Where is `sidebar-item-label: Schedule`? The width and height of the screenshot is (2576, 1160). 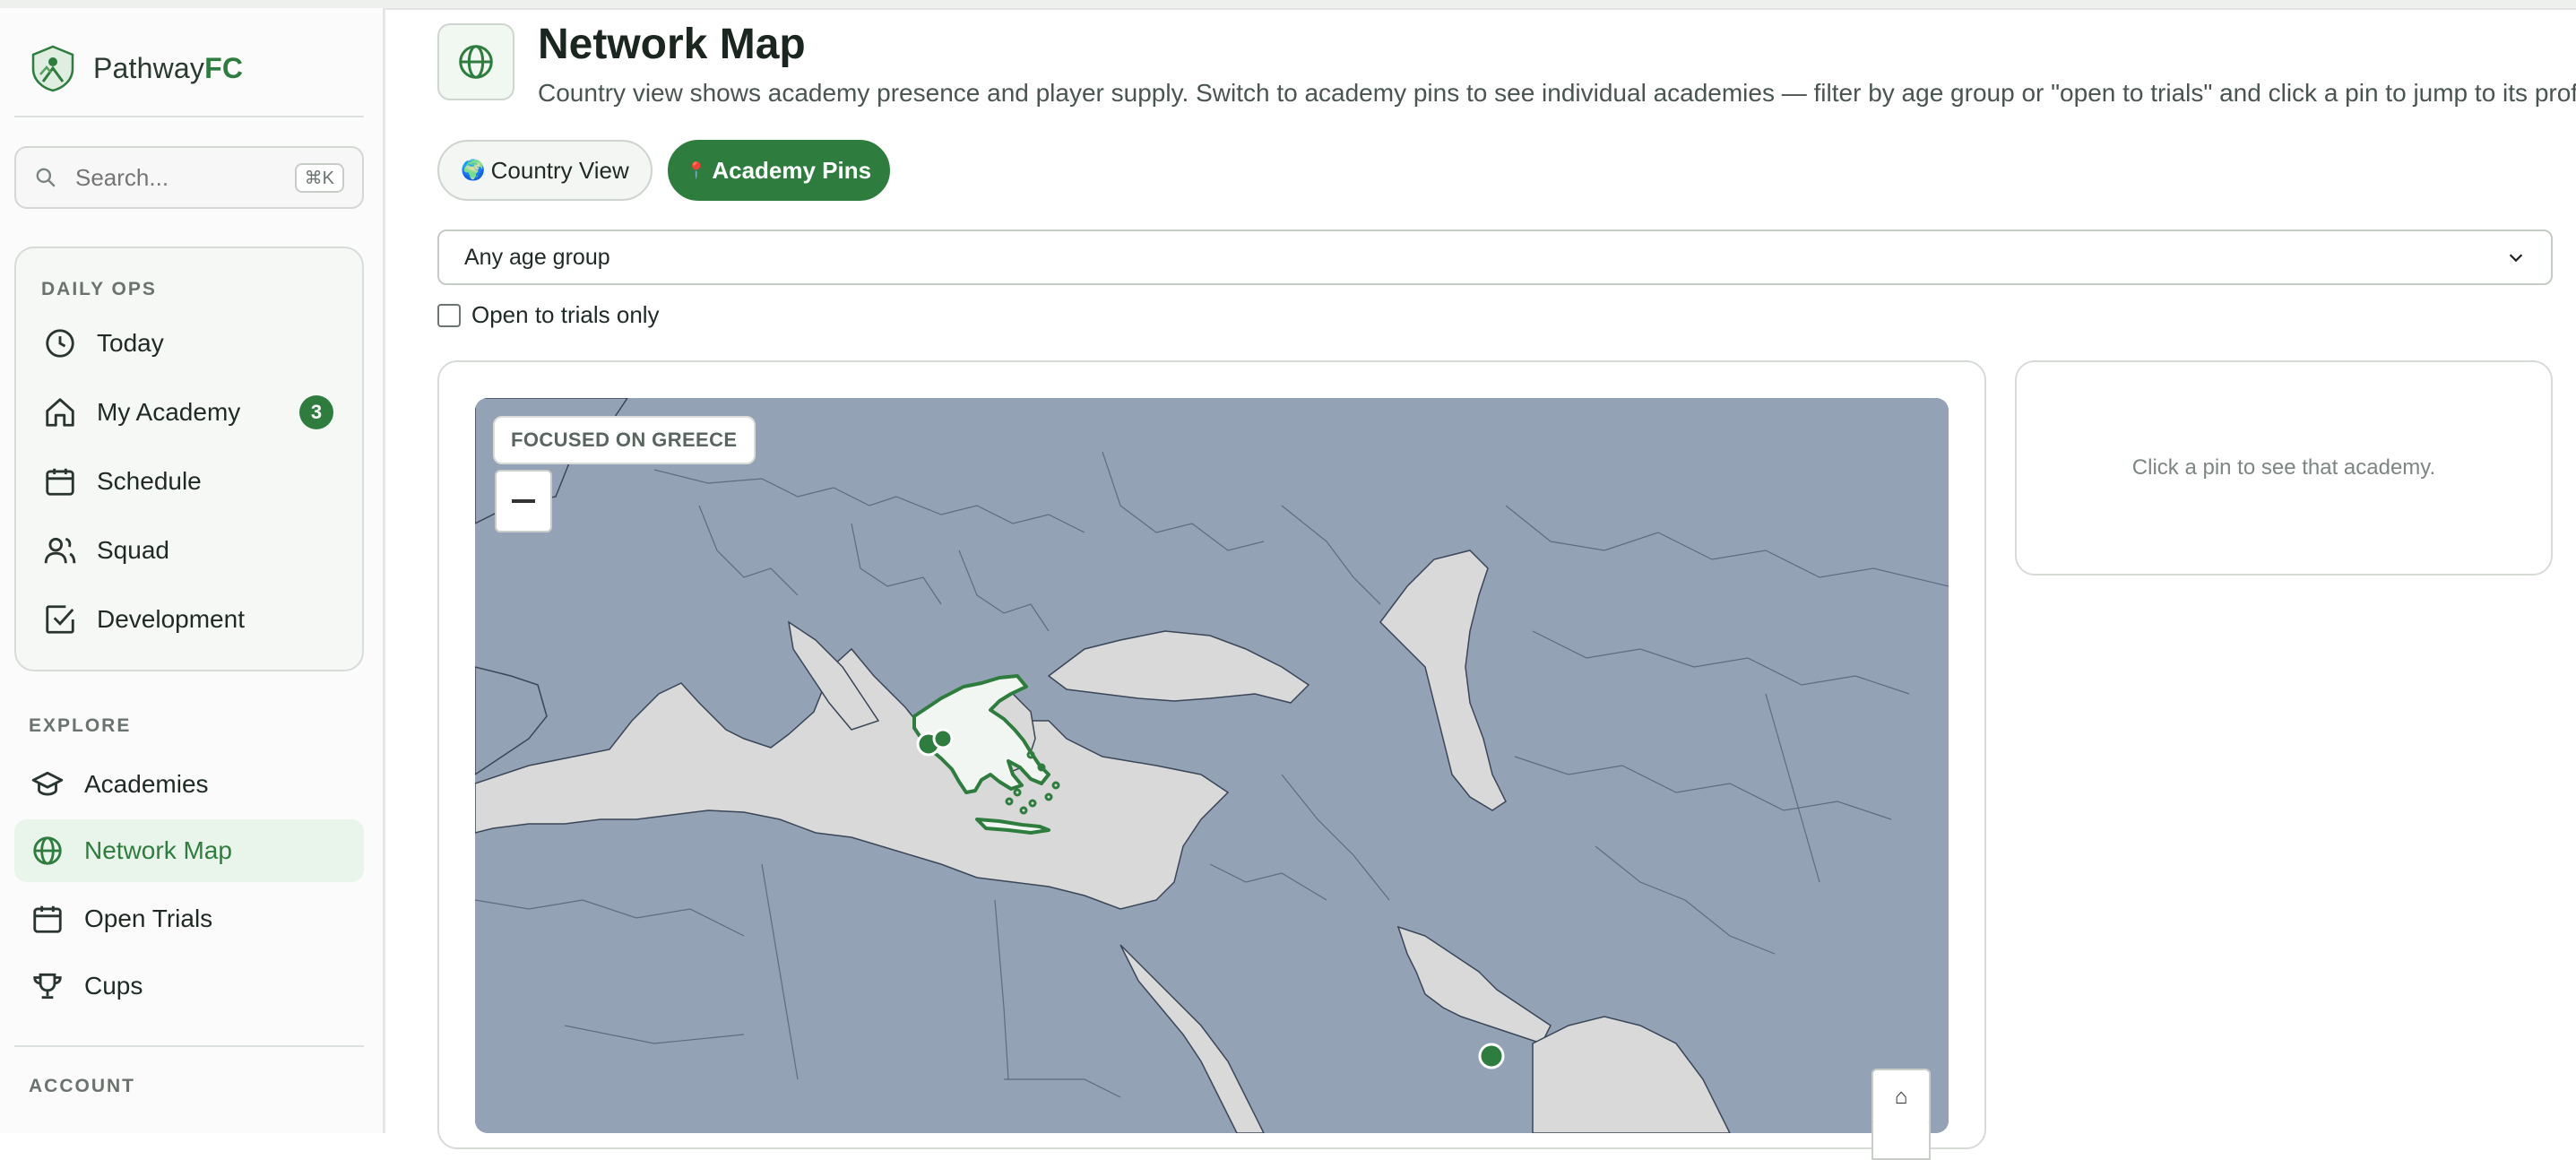 sidebar-item-label: Schedule is located at coordinates (149, 481).